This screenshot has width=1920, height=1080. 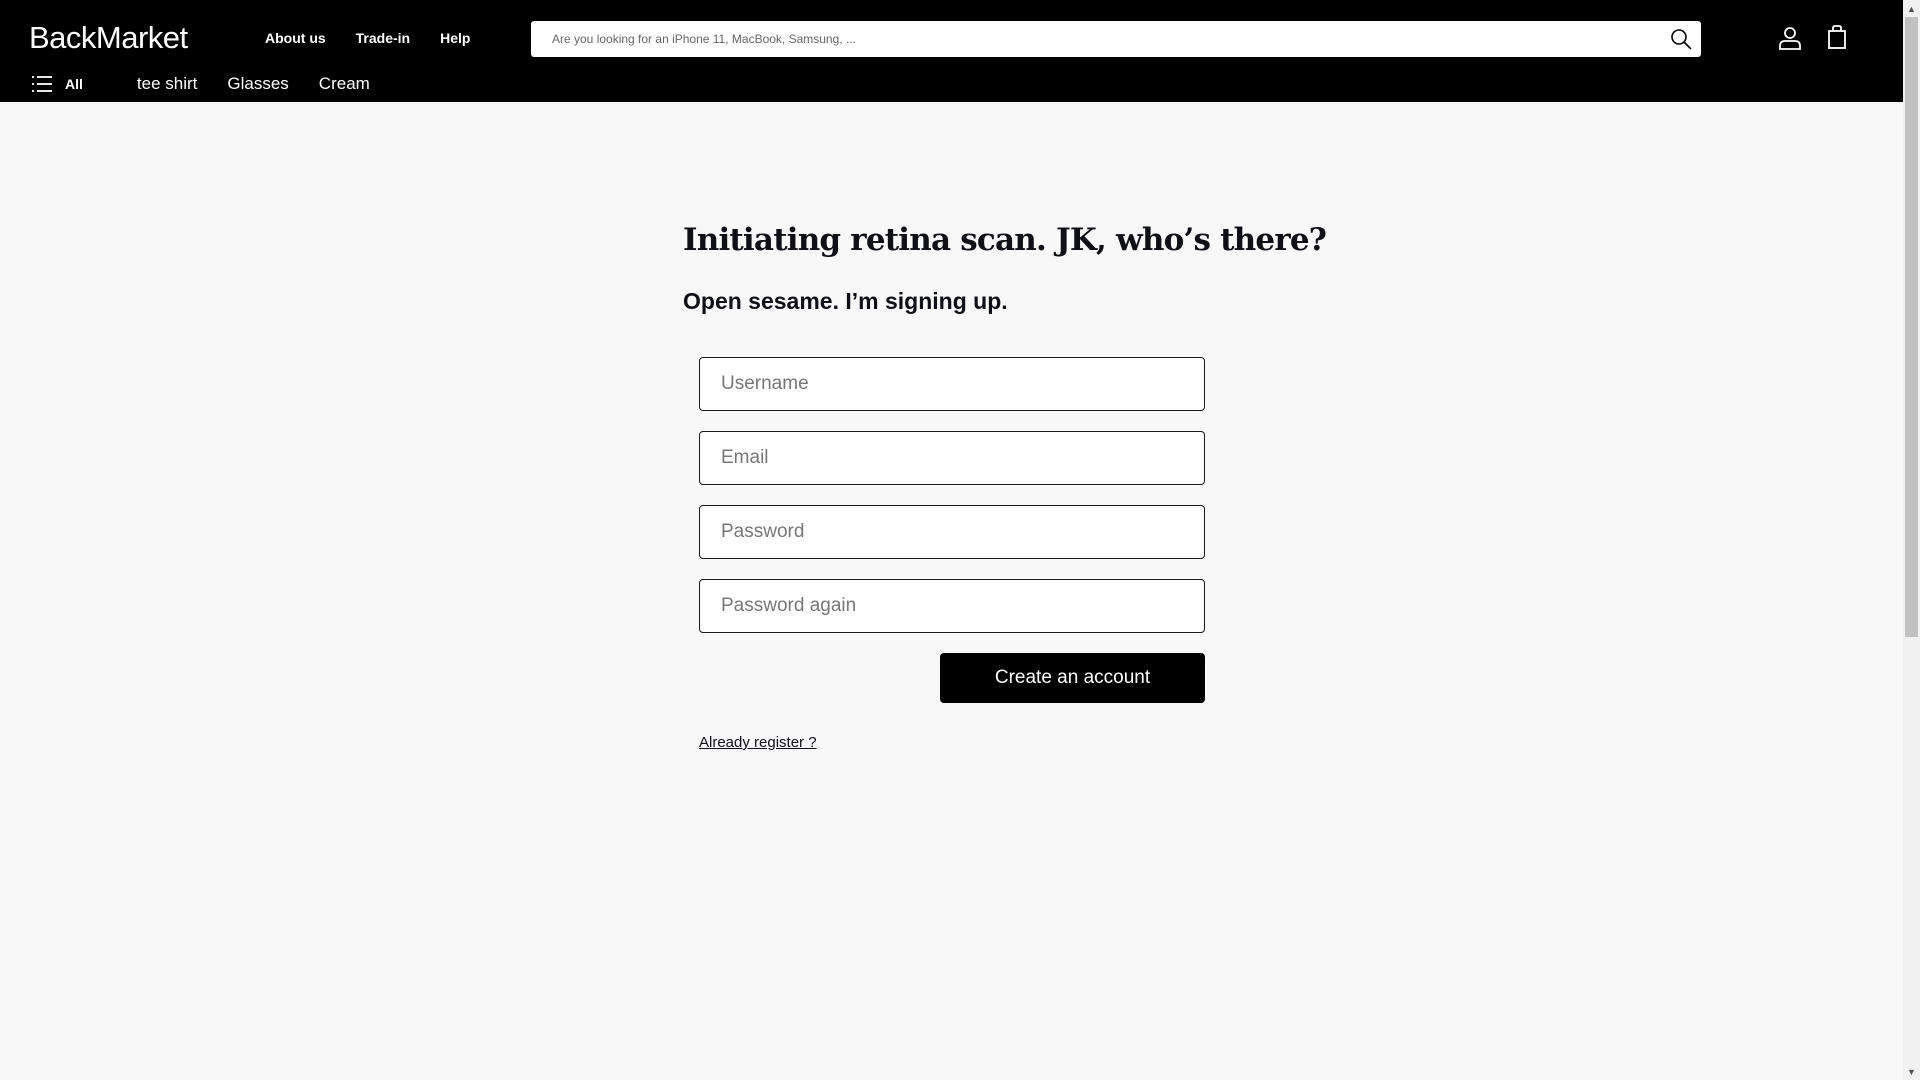 I want to click on vertical-scrollbar: ▲ ▼, so click(x=1911, y=540).